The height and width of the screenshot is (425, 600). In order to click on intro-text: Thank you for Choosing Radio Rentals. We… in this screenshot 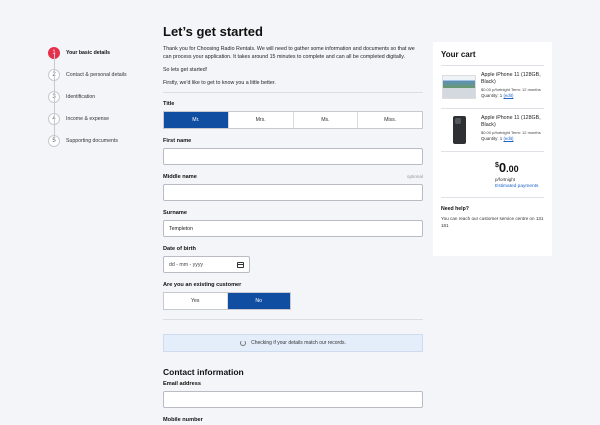, I will do `click(293, 66)`.